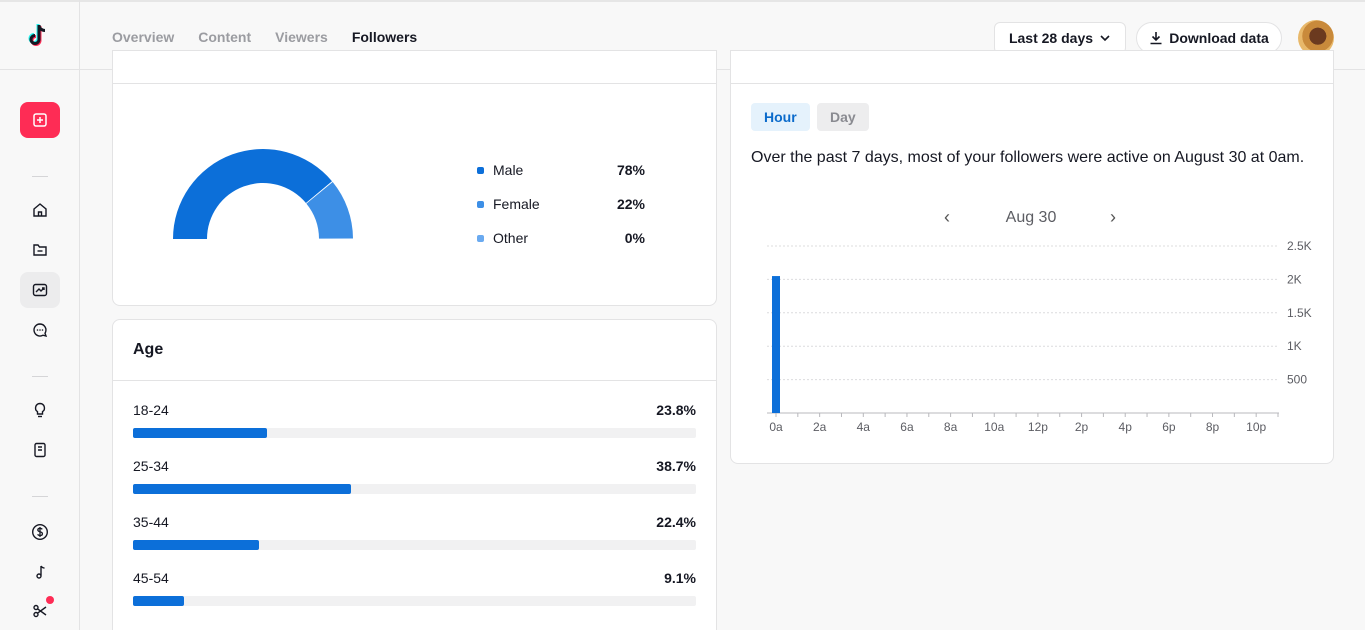 The image size is (1365, 630). Describe the element at coordinates (480, 238) in the screenshot. I see `legend-swatch-other` at that location.